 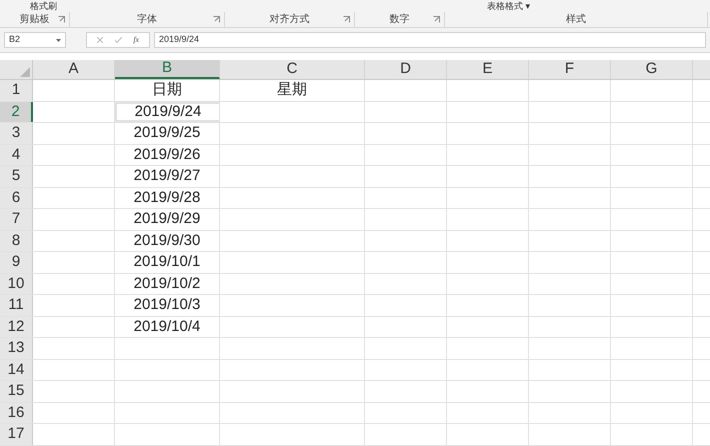 What do you see at coordinates (16, 434) in the screenshot?
I see `row-header: 17` at bounding box center [16, 434].